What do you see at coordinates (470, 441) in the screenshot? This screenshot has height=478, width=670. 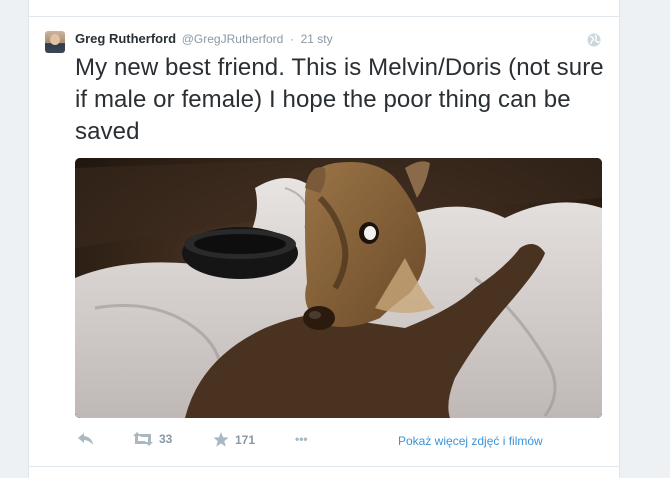 I see `show-more-media-link: Pokaż więcej zdjęć i filmów` at bounding box center [470, 441].